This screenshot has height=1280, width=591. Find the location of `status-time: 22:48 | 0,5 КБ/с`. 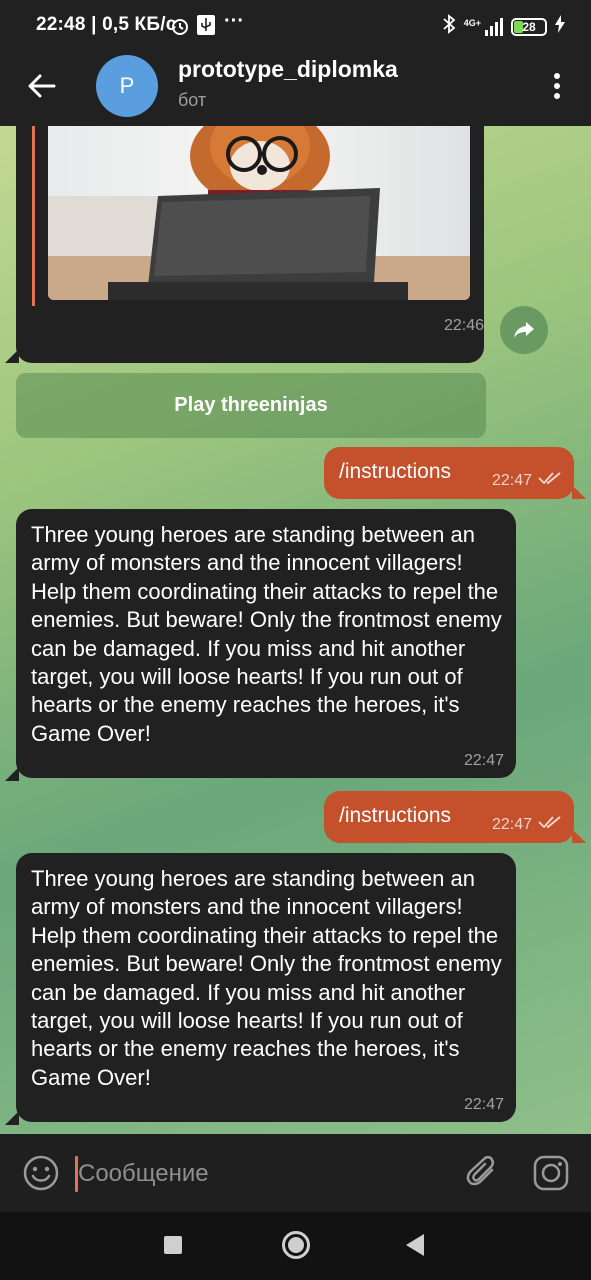

status-time: 22:48 | 0,5 КБ/с is located at coordinates (106, 24).